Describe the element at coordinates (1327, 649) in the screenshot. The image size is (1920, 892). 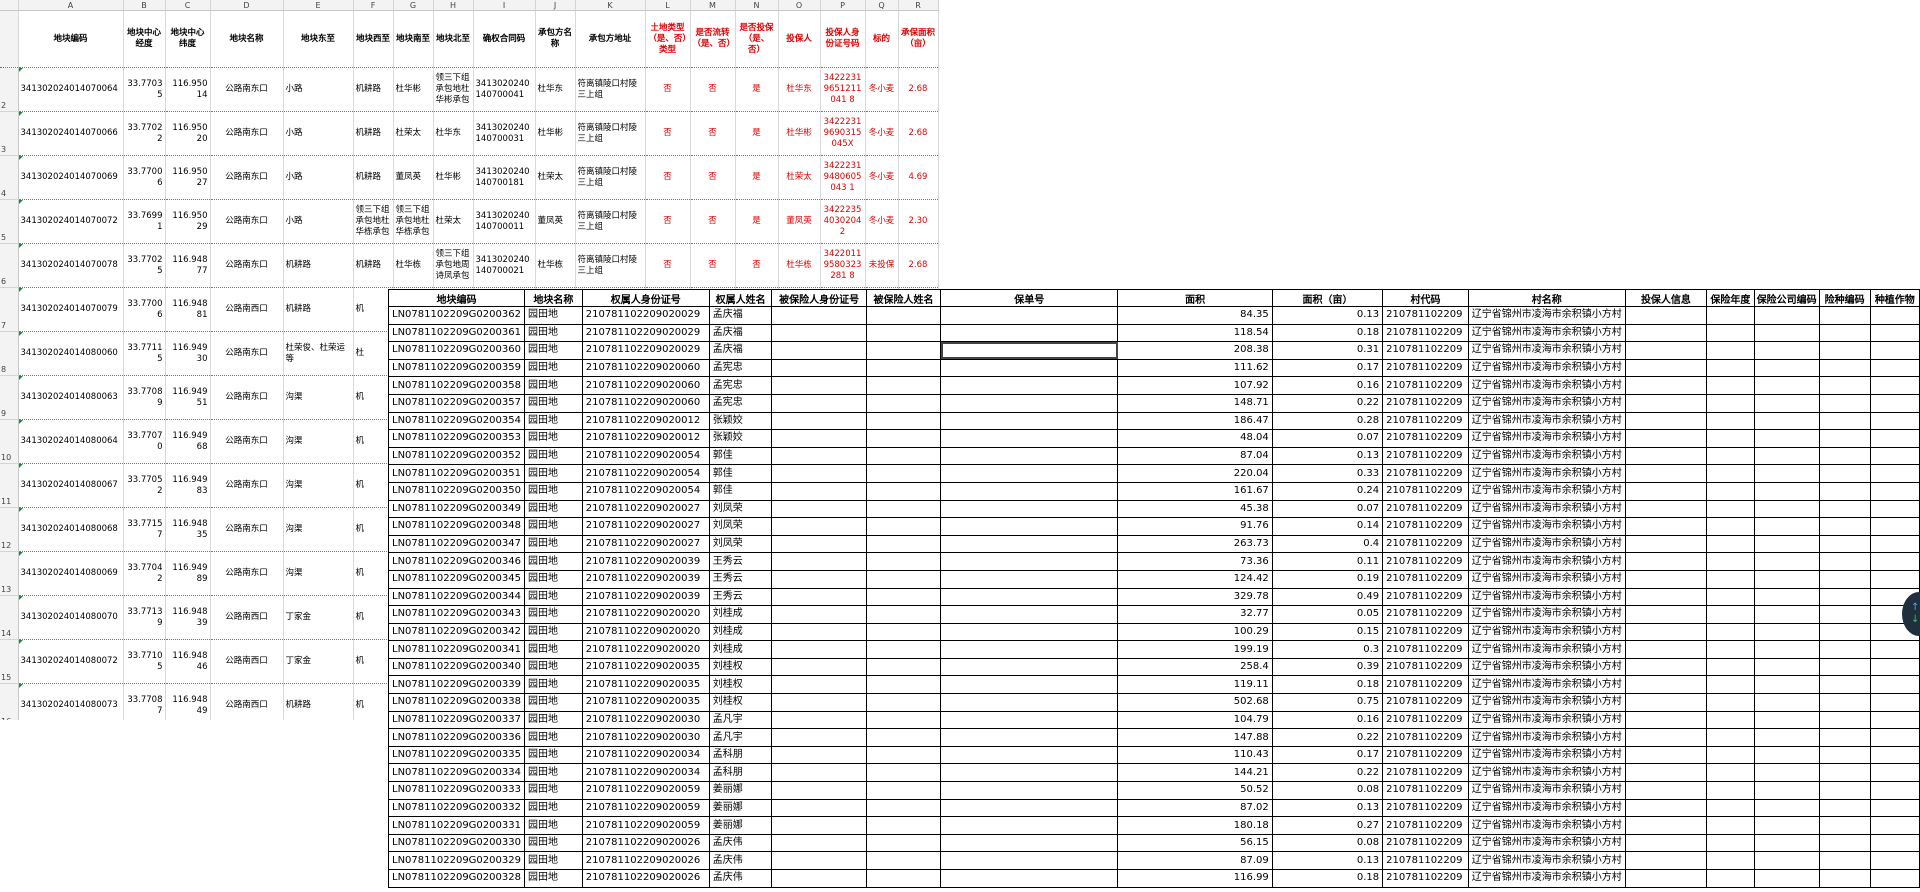
I see `table-cell: 0.3` at that location.